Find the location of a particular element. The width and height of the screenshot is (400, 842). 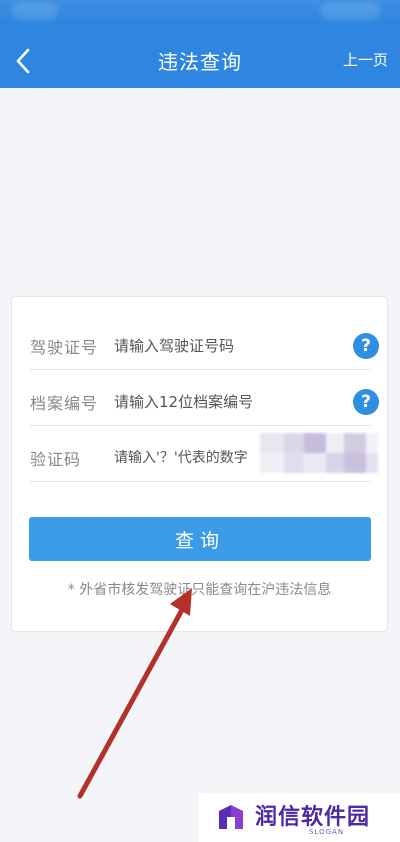

license-number-label: 驾驶证号 is located at coordinates (64, 347).